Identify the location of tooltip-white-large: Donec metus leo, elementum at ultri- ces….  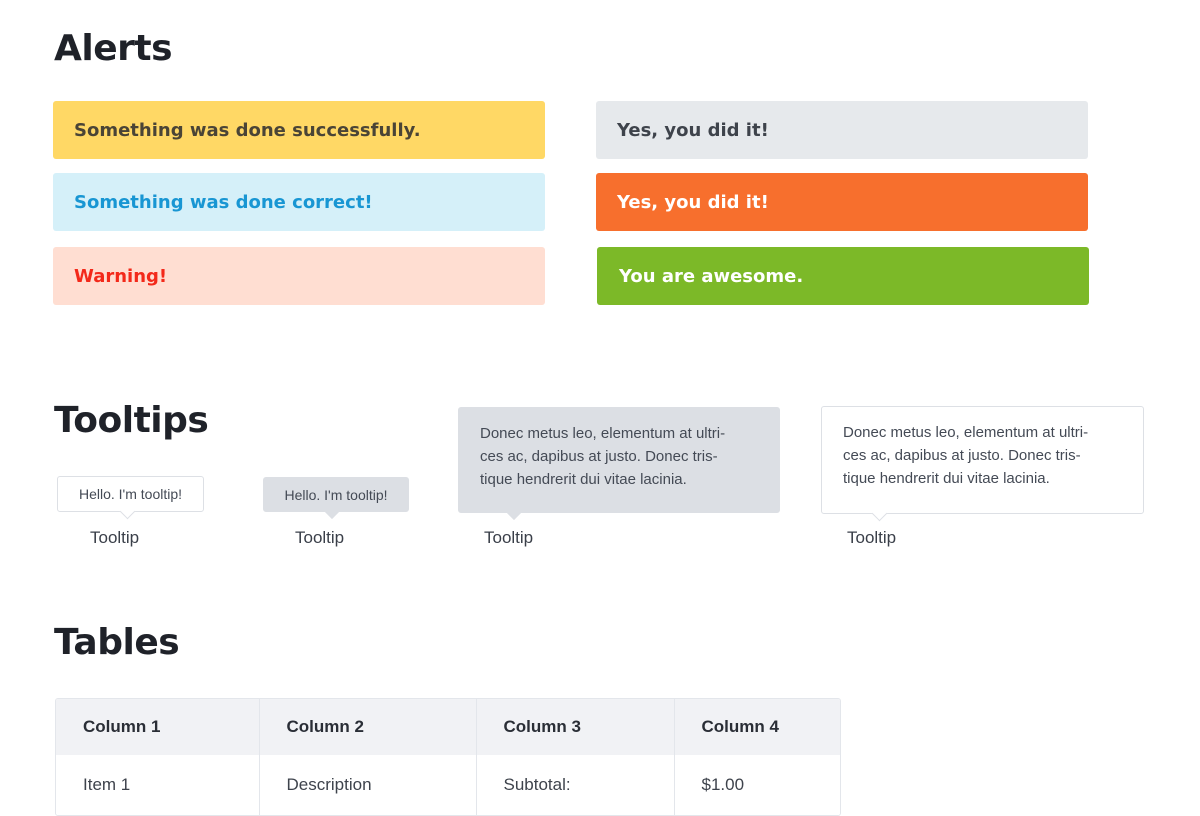
(982, 464).